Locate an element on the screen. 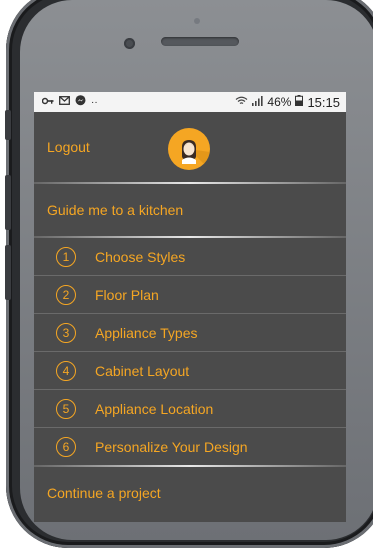 This screenshot has width=373, height=548. clock: 15:15 is located at coordinates (323, 102).